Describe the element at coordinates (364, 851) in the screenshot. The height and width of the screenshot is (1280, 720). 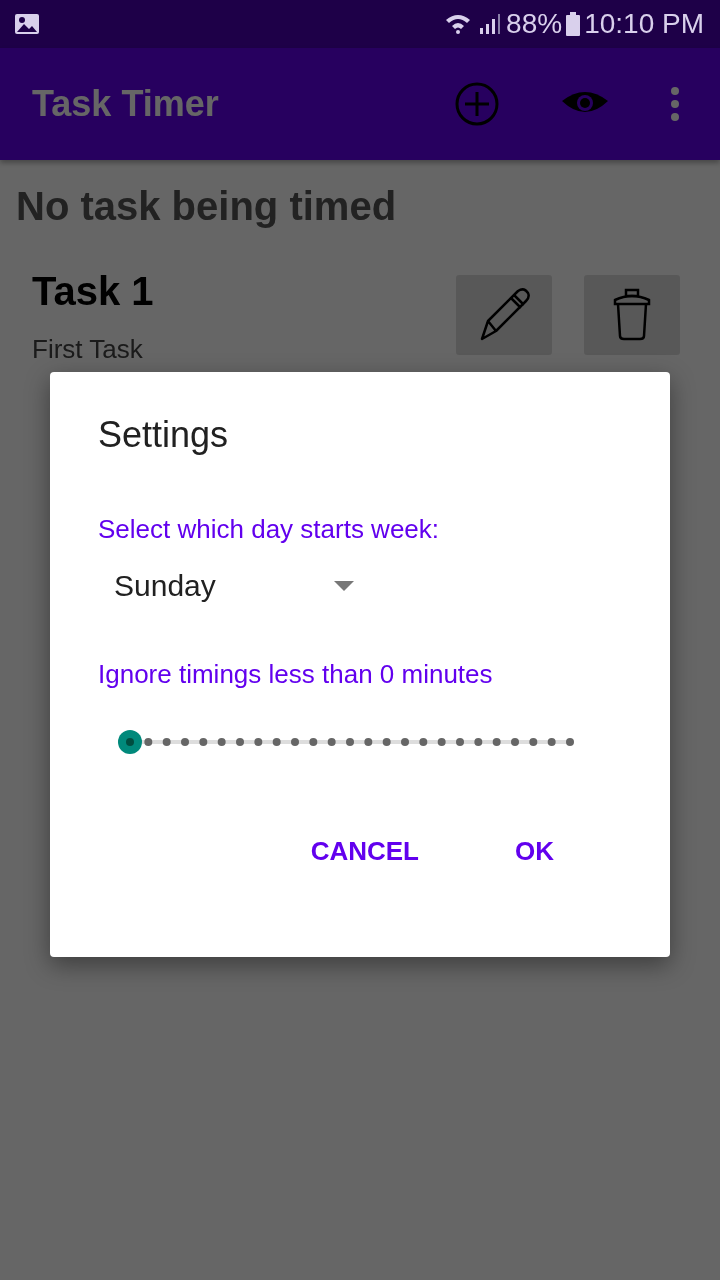
I see `cancel-button: CANCEL` at that location.